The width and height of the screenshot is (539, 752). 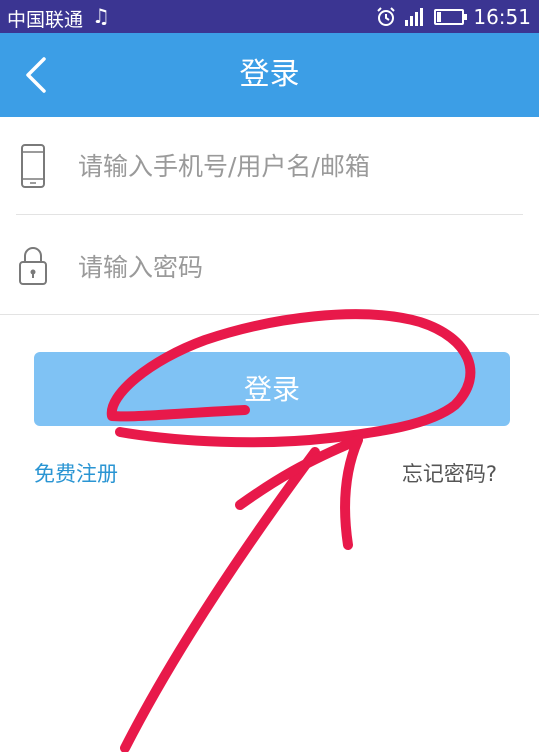 I want to click on alarm-clock-icon, so click(x=386, y=16).